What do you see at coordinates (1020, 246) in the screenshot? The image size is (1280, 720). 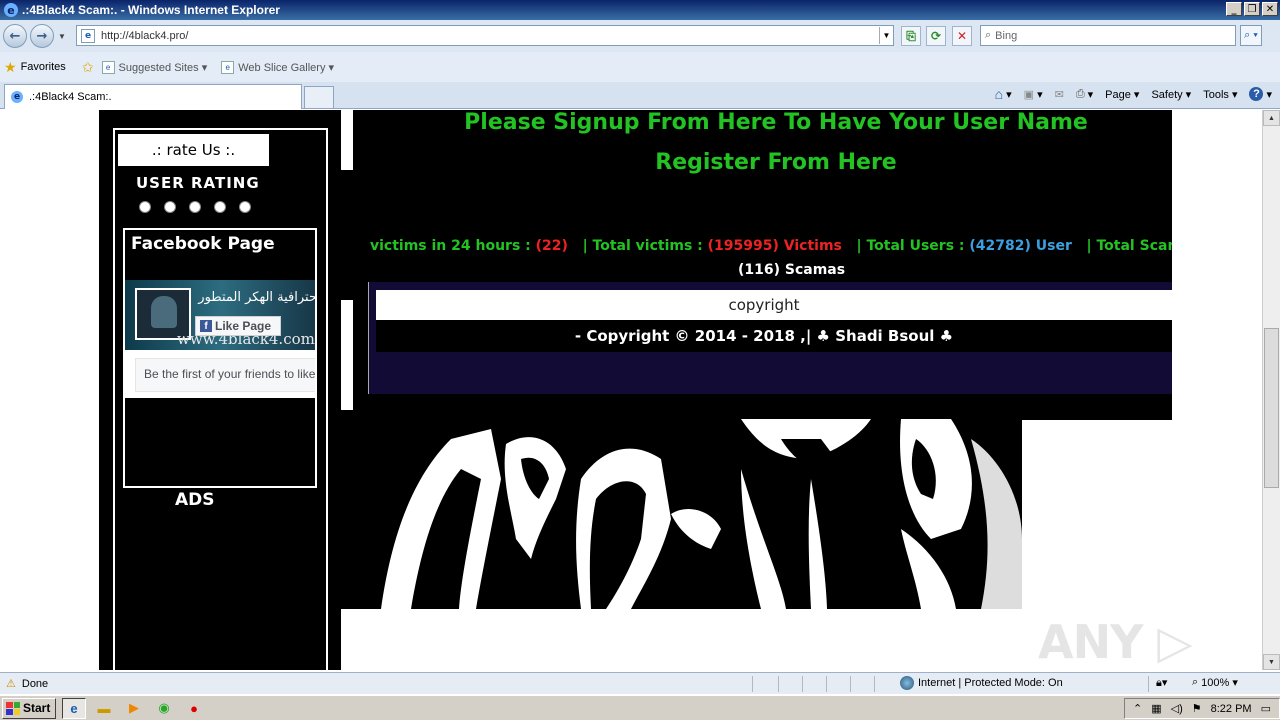 I see `total-users-value: (42782) User` at bounding box center [1020, 246].